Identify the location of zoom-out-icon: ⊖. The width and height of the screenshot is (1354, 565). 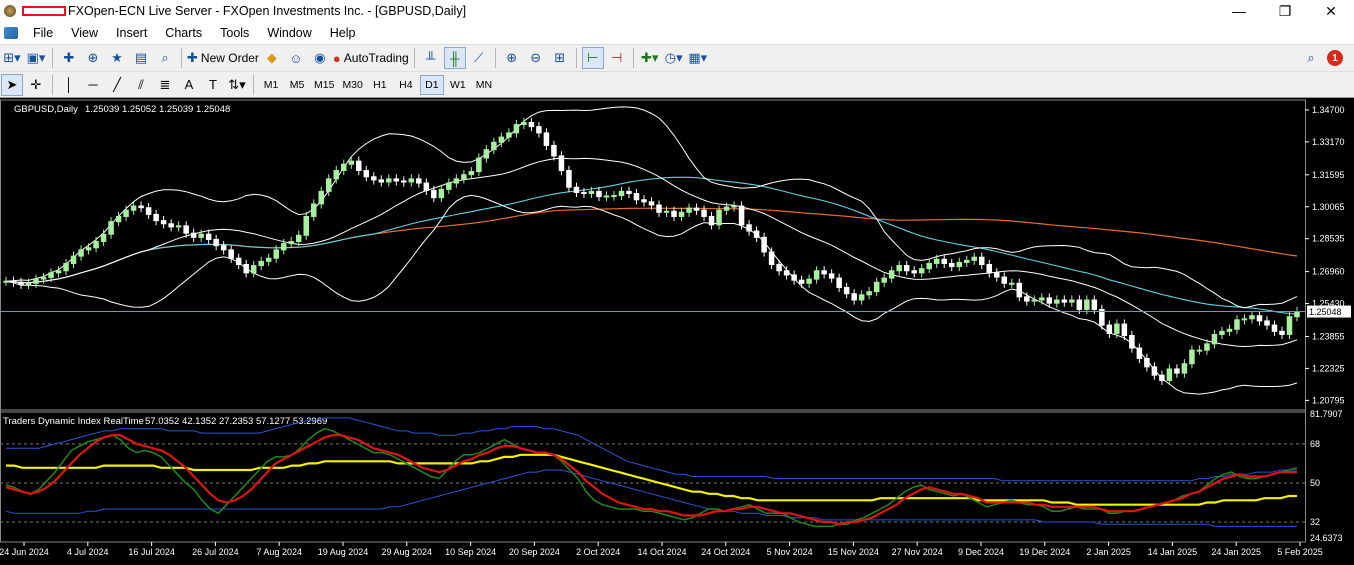
(536, 58).